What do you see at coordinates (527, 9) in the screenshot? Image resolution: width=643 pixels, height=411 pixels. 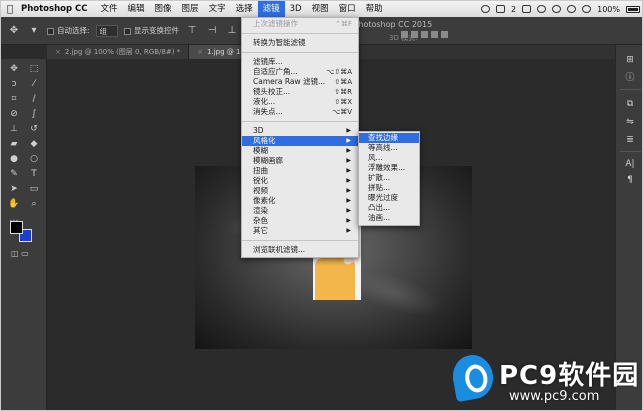 I see `display-icon` at bounding box center [527, 9].